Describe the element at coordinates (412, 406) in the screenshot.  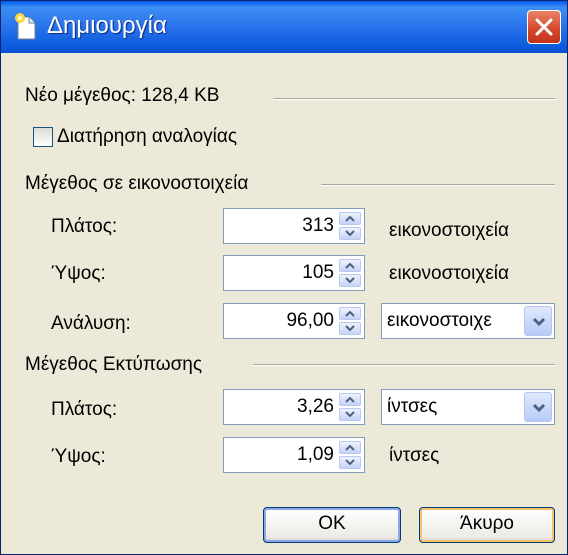
I see `print-unit-value: ίντσες` at that location.